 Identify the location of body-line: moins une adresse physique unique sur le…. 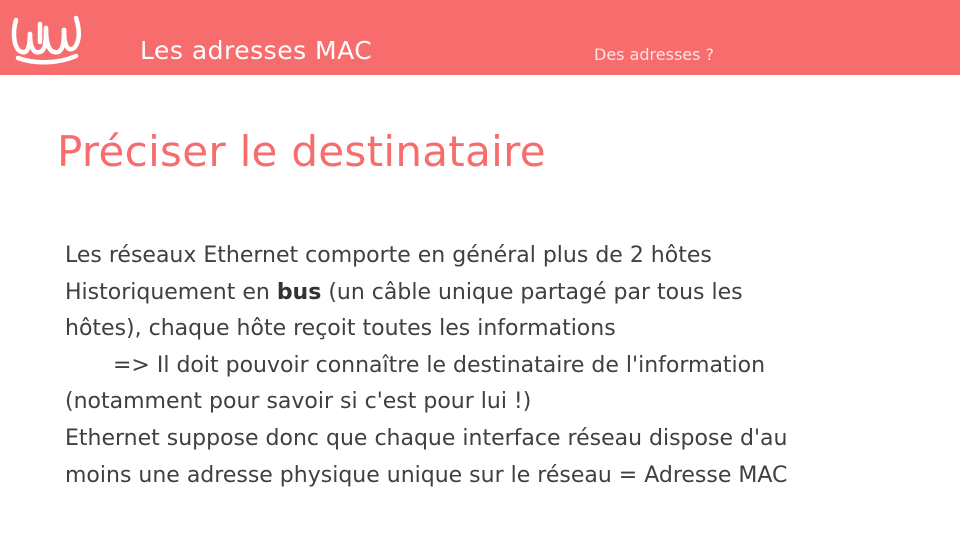
(426, 475).